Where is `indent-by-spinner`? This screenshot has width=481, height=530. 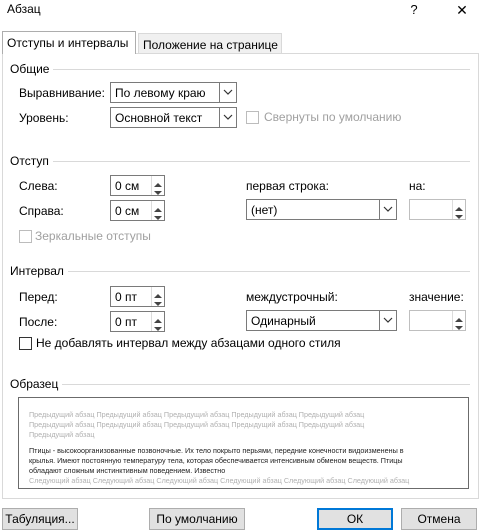 indent-by-spinner is located at coordinates (437, 209).